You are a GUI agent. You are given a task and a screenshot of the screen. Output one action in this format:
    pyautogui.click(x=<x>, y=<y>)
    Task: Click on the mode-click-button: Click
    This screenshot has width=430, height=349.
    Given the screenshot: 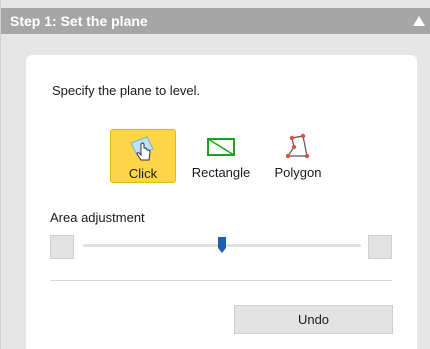 What is the action you would take?
    pyautogui.click(x=143, y=156)
    